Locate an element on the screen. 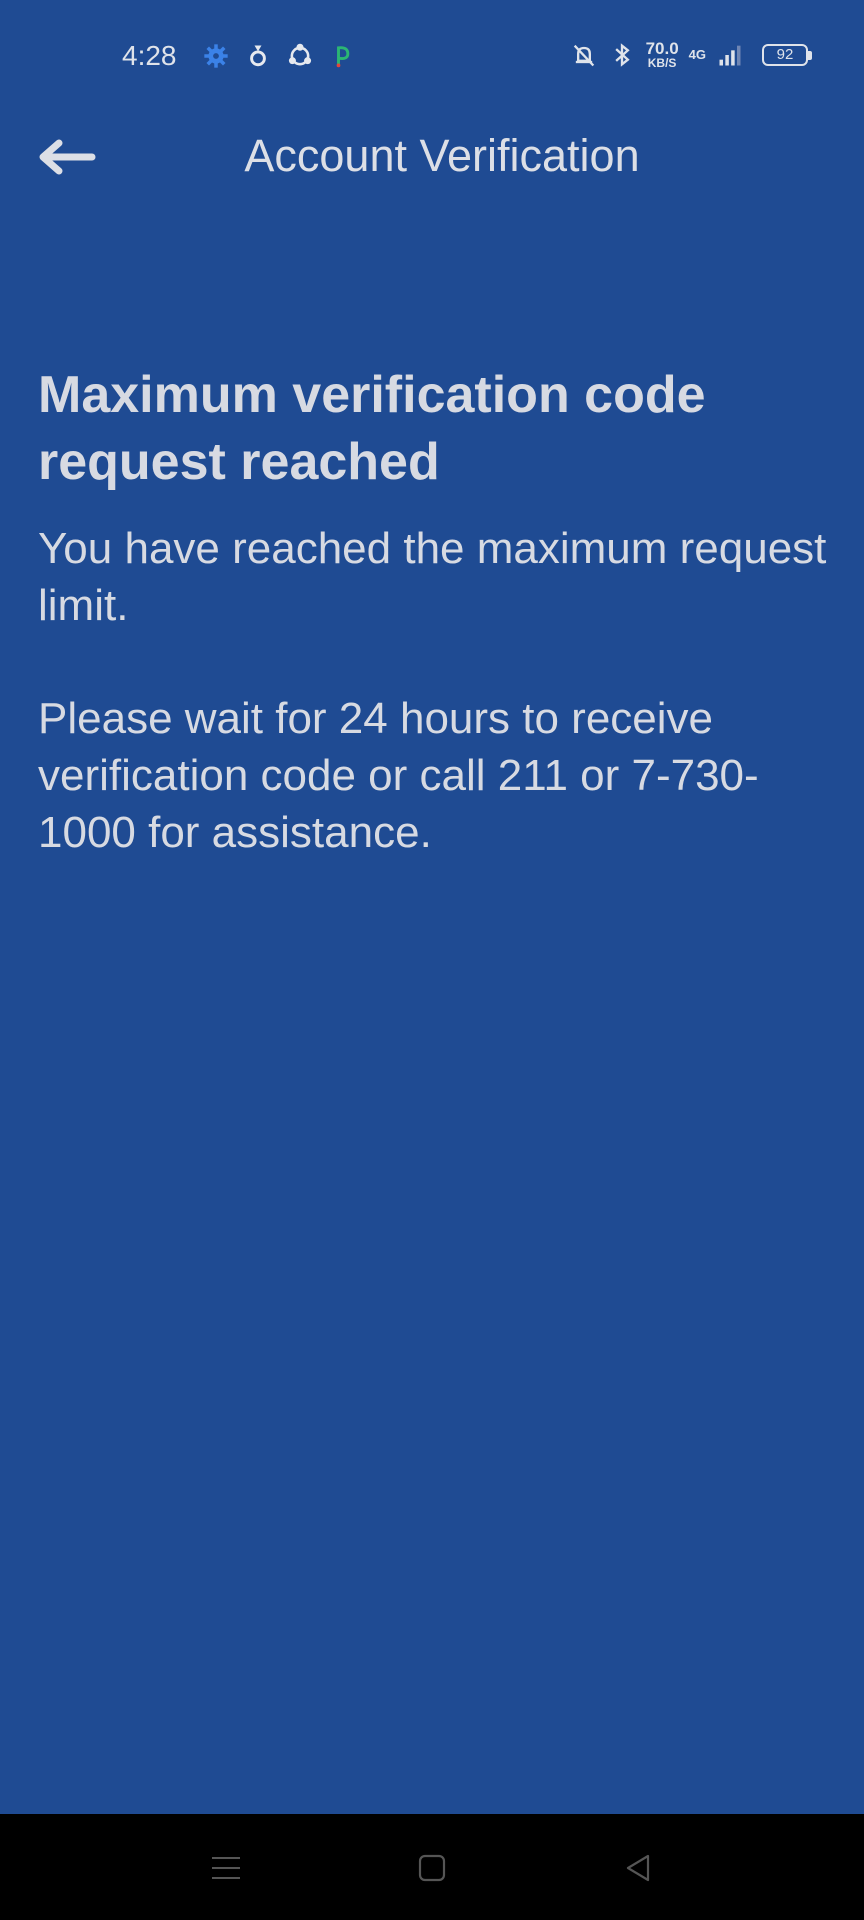  app-bar: Account Verification is located at coordinates (432, 157).